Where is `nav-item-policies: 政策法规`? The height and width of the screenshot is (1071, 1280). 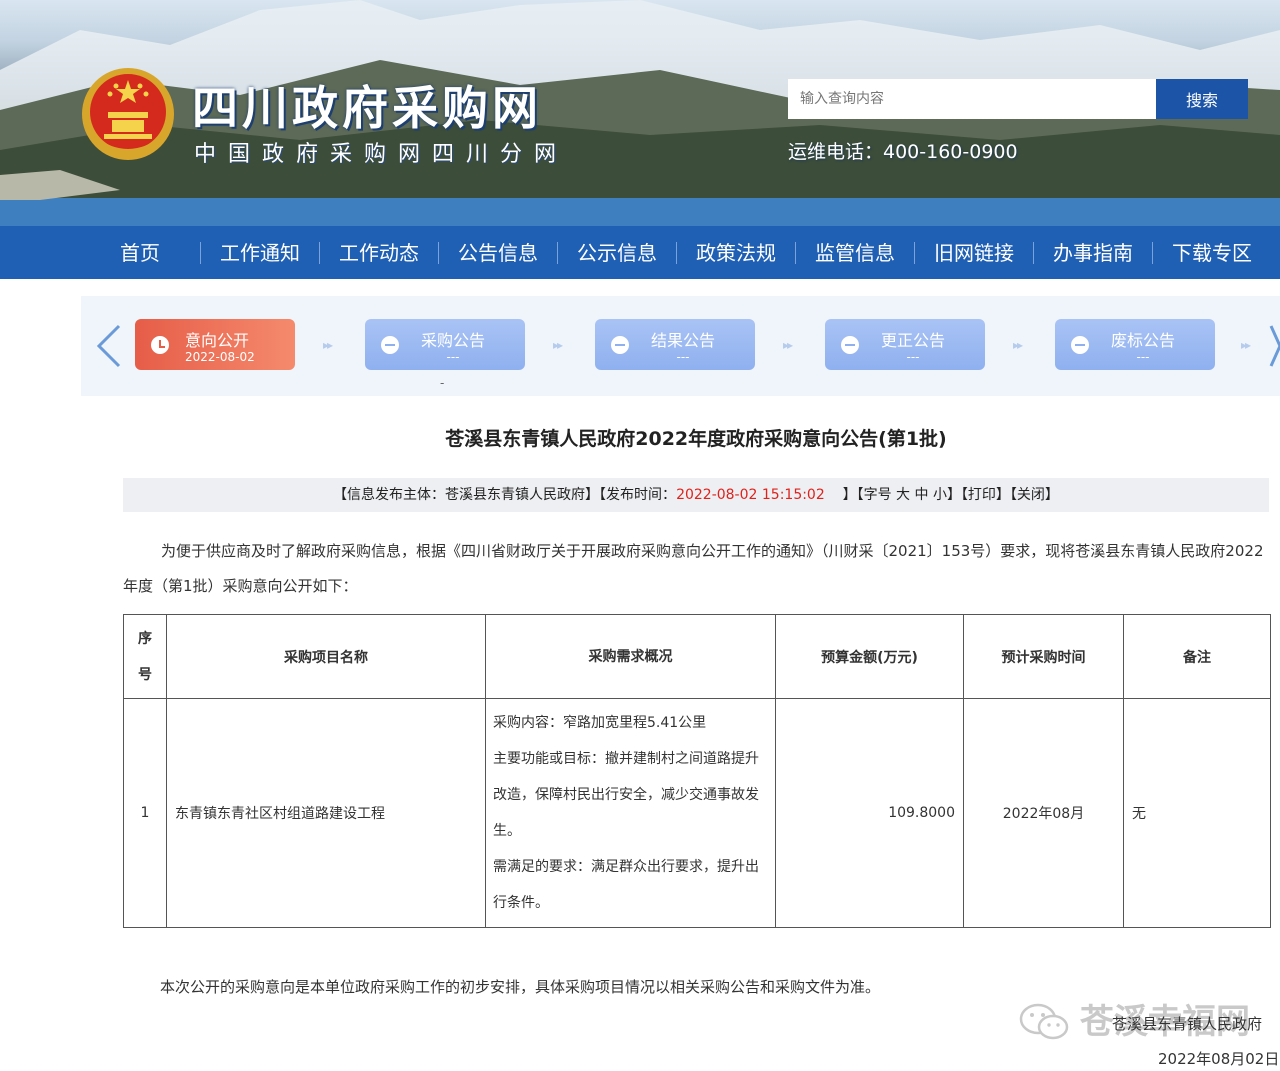 nav-item-policies: 政策法规 is located at coordinates (736, 252).